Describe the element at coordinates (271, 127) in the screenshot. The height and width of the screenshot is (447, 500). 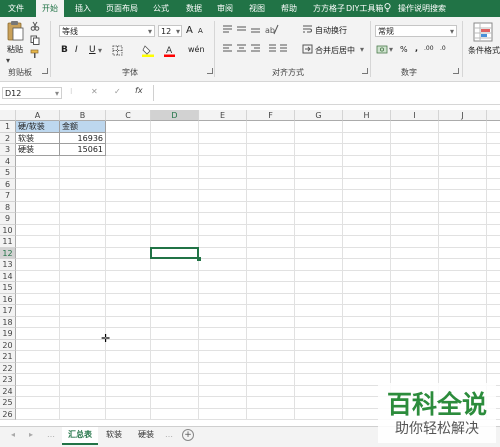
I see `cell-f1` at that location.